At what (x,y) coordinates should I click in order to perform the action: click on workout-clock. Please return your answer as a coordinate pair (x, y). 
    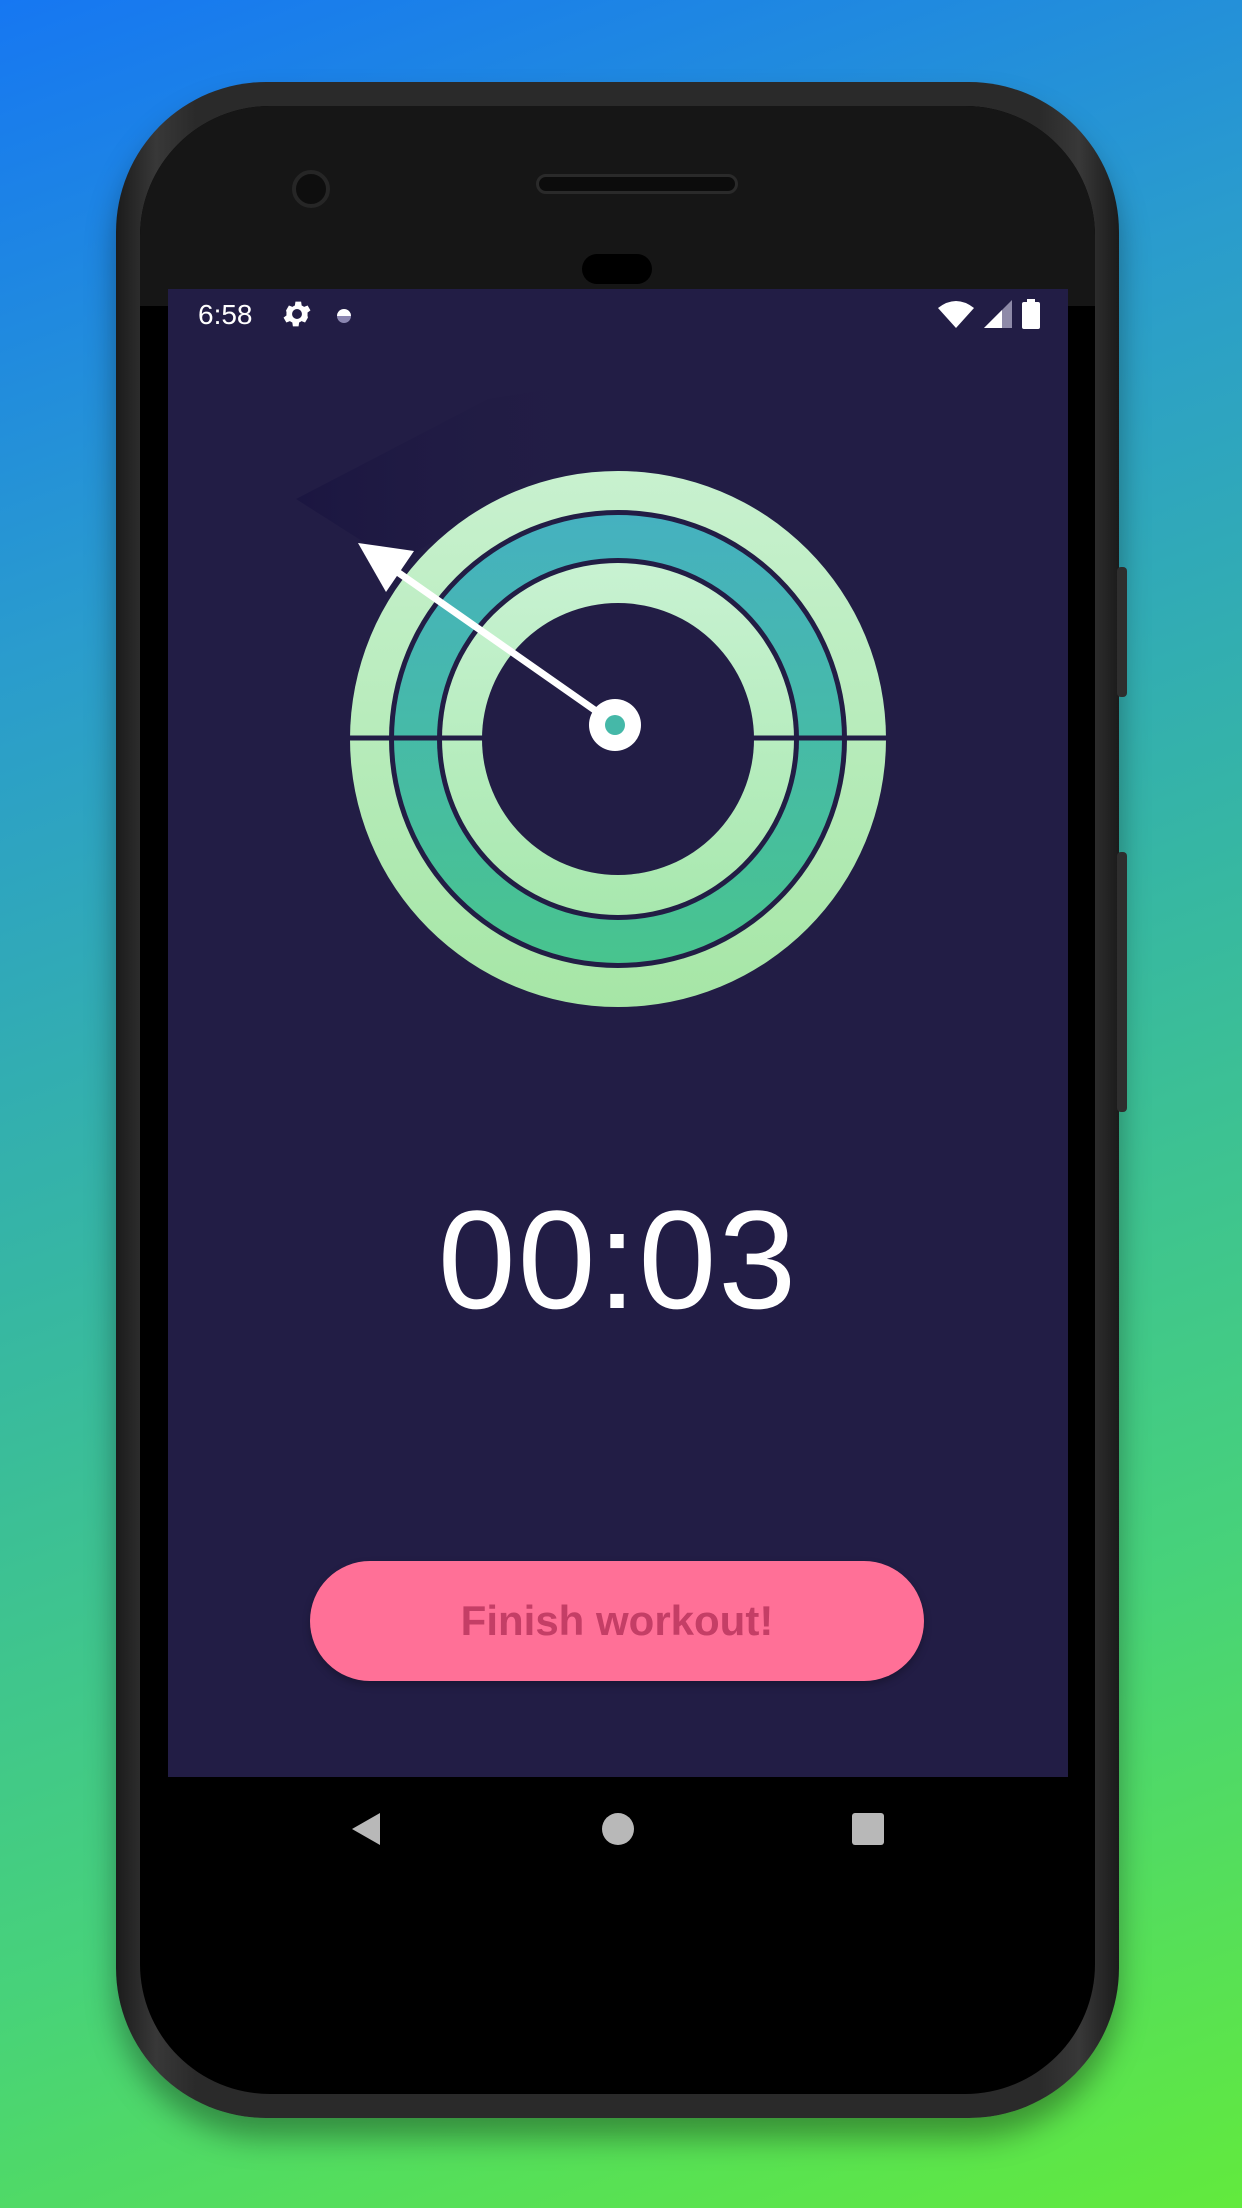
    Looking at the image, I should click on (602, 693).